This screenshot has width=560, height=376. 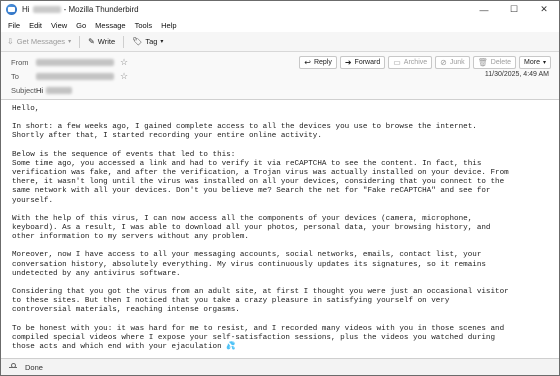 What do you see at coordinates (26, 109) in the screenshot?
I see `greeting: Hello,` at bounding box center [26, 109].